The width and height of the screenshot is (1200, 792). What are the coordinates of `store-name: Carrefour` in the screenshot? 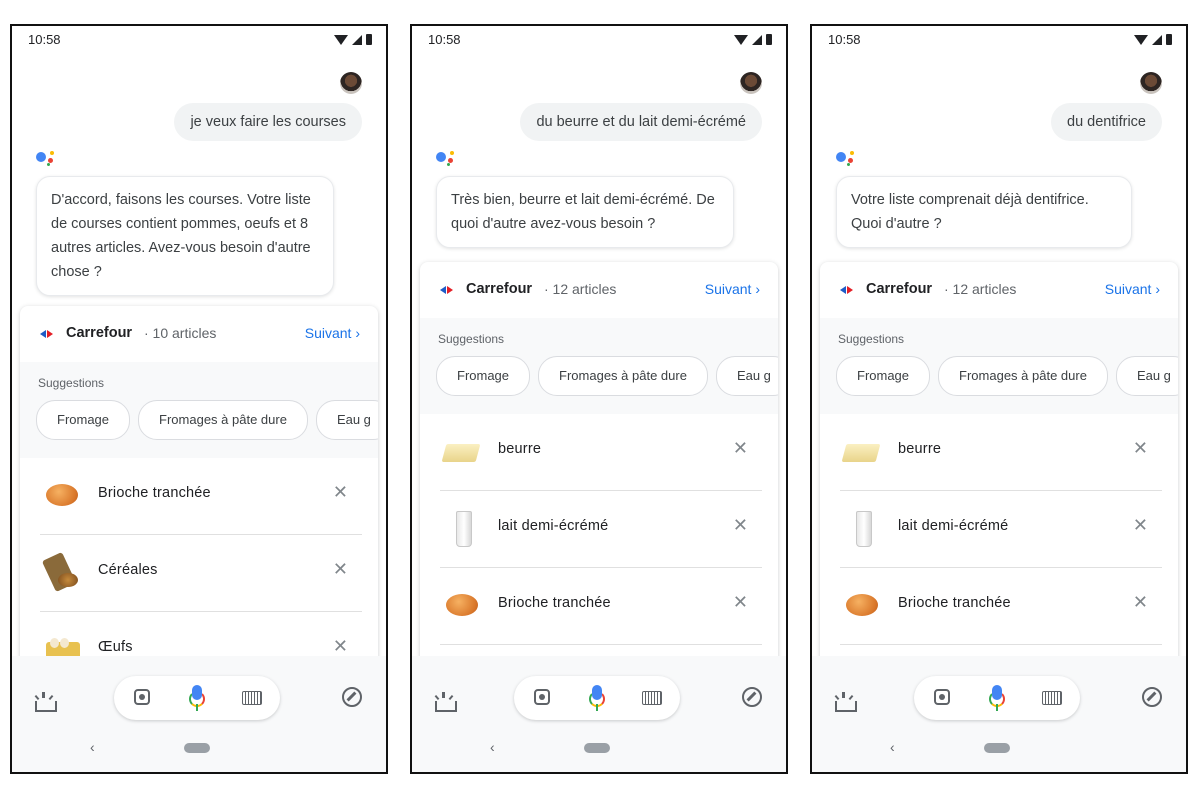 It's located at (99, 333).